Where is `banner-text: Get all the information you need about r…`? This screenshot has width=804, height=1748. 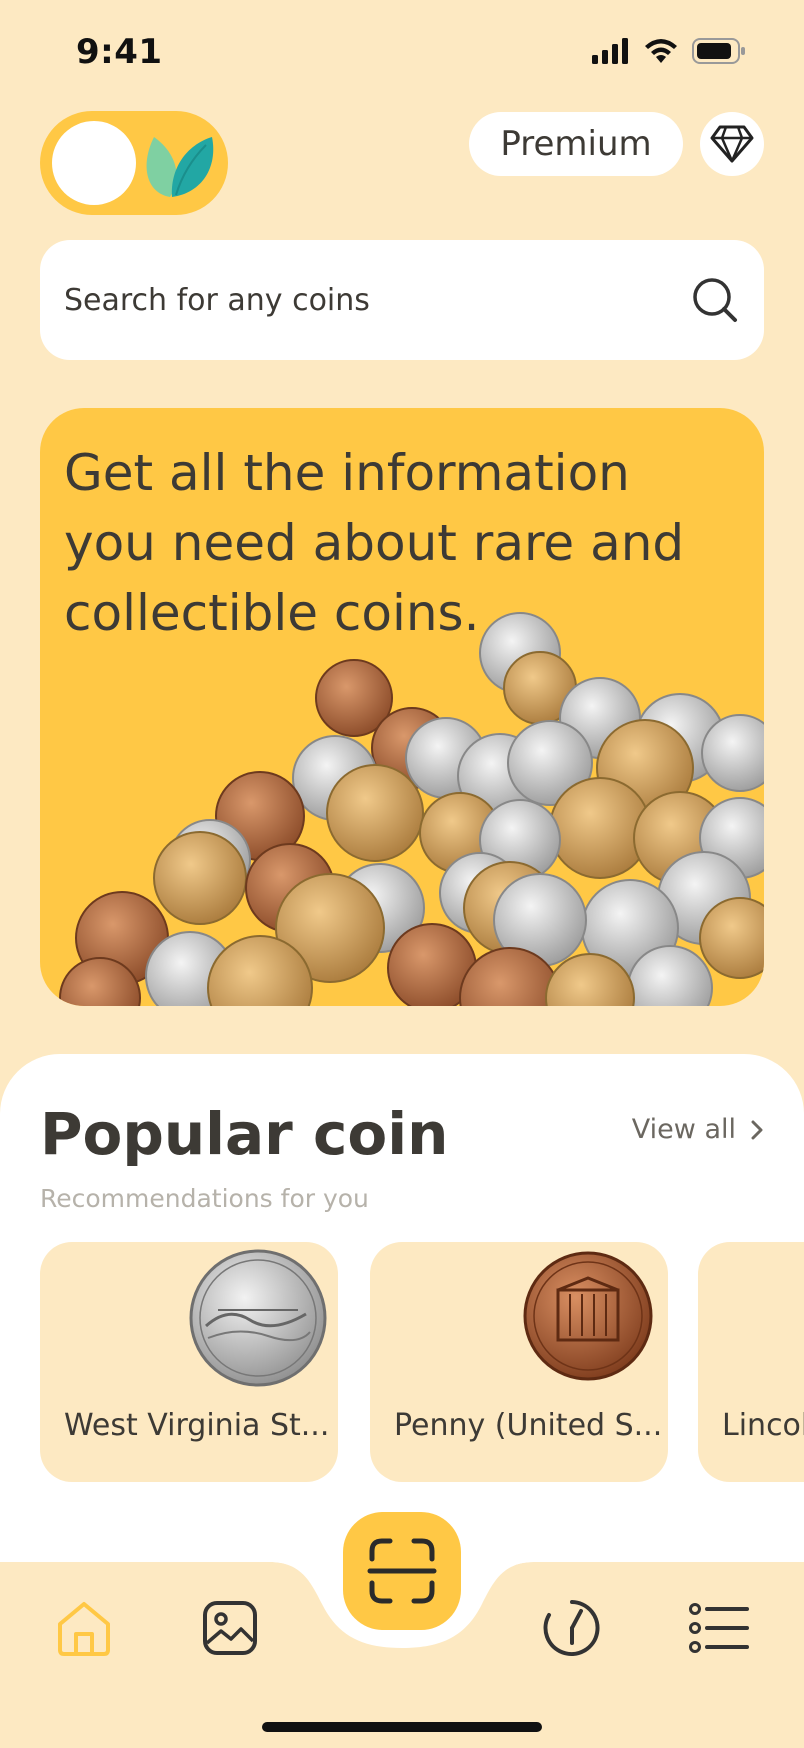
banner-text: Get all the information you need about r… is located at coordinates (374, 543).